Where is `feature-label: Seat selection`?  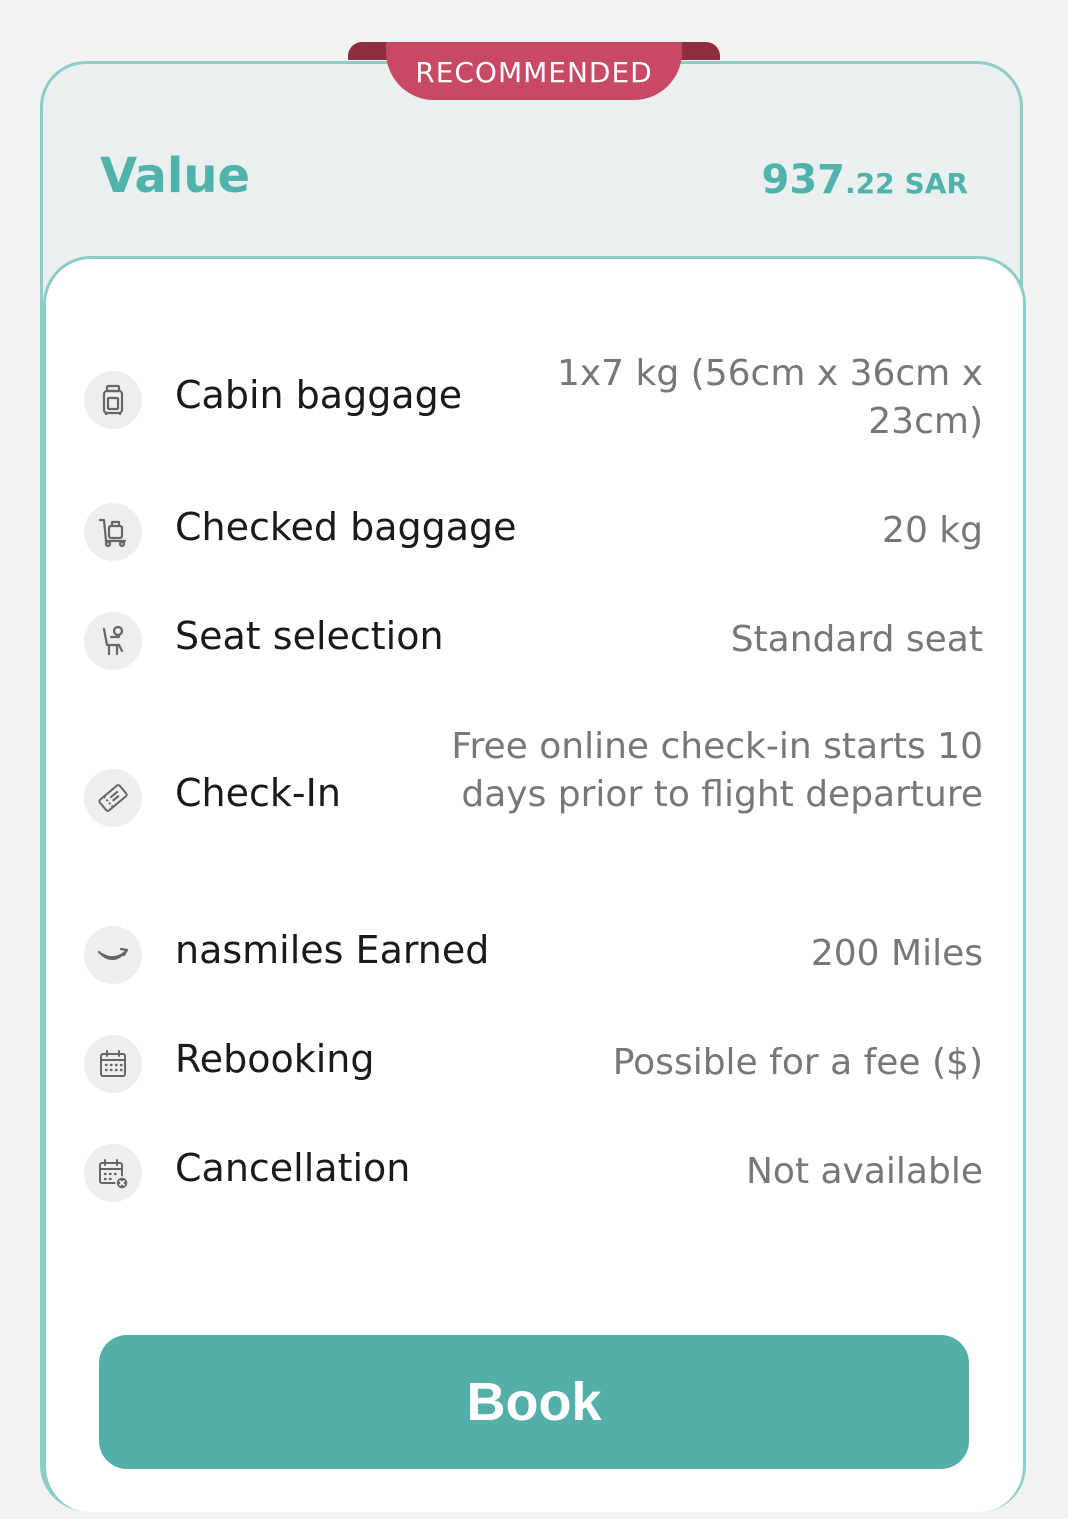 feature-label: Seat selection is located at coordinates (309, 636).